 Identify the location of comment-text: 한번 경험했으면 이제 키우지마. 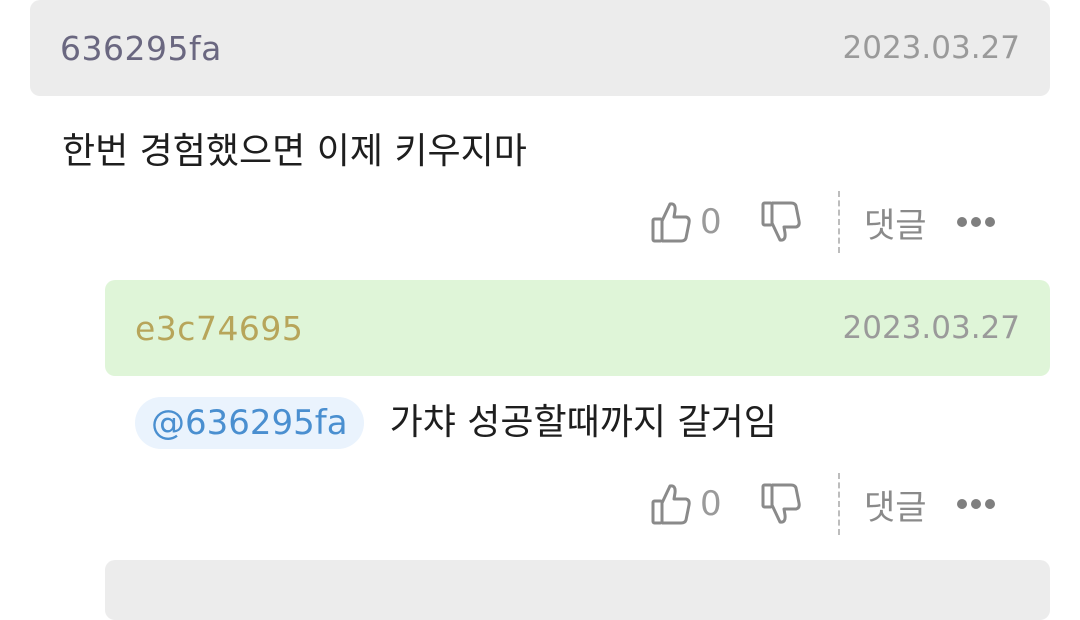
(294, 151).